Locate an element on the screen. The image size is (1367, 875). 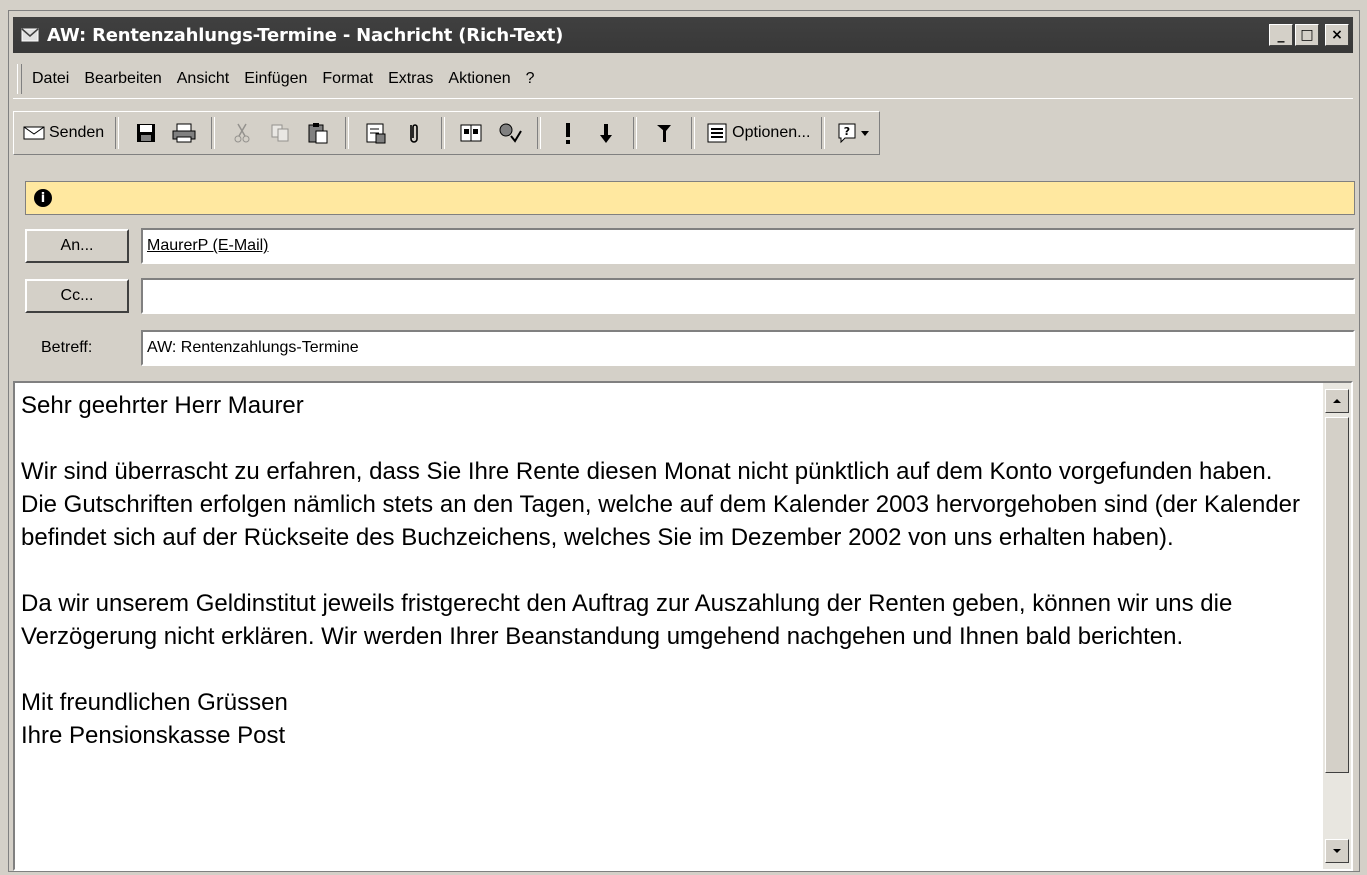
clipboard-icon is located at coordinates (318, 133).